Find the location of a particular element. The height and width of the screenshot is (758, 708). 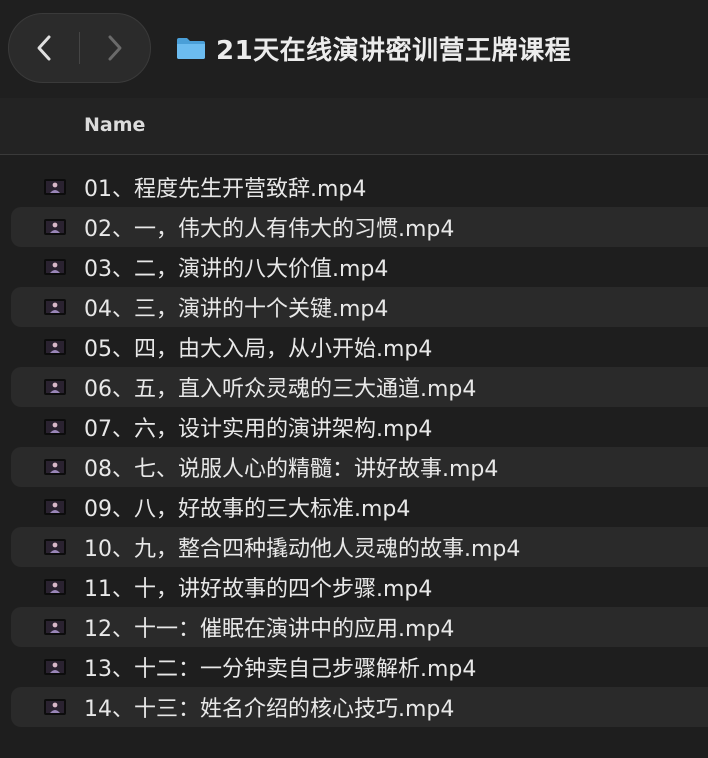

file-name: 09、八，好故事的三大标准.mp4 is located at coordinates (247, 509).